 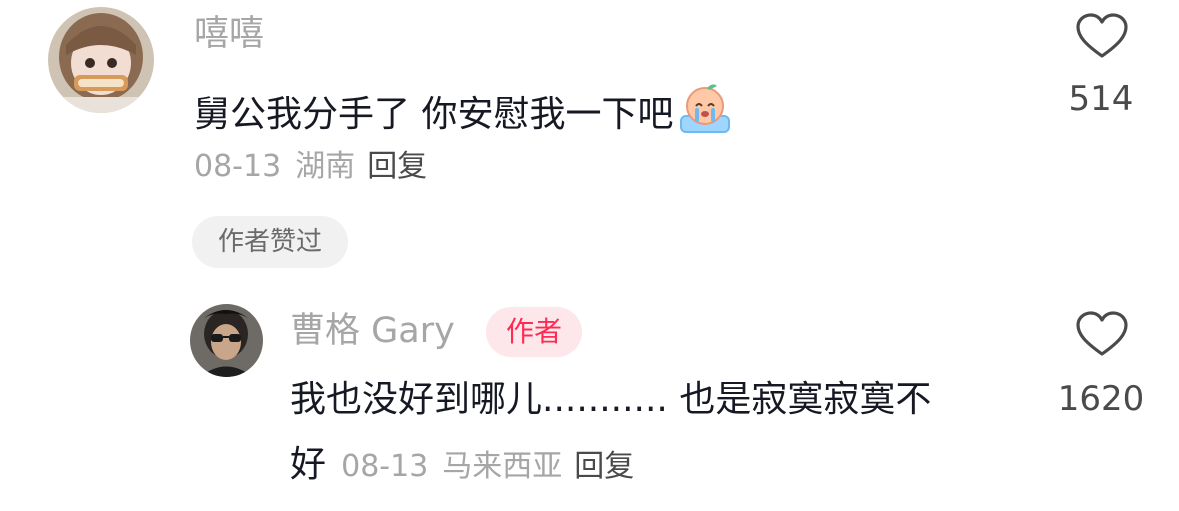 What do you see at coordinates (534, 332) in the screenshot?
I see `author-badge: 作者` at bounding box center [534, 332].